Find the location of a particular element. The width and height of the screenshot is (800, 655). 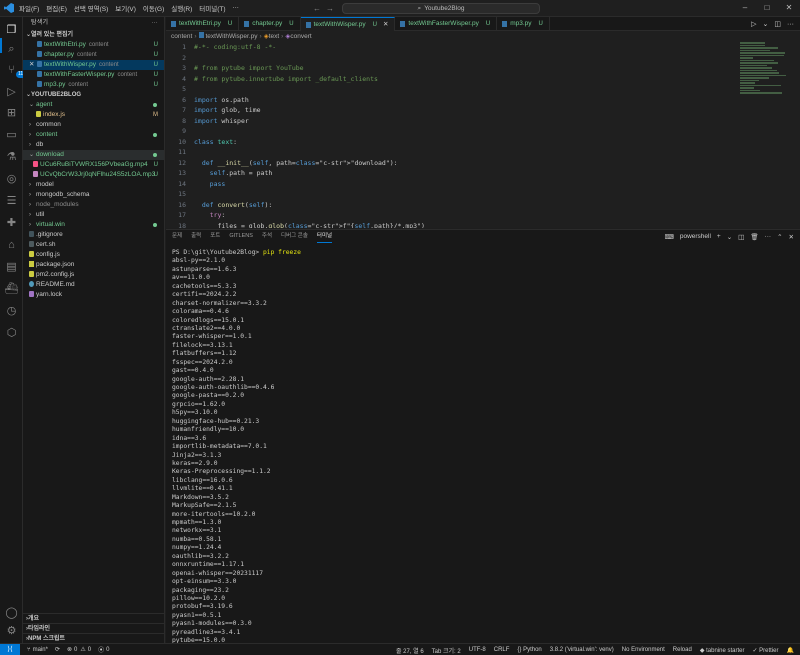

open-editor-item: textWithFasterWisper.py content U is located at coordinates (93, 75).